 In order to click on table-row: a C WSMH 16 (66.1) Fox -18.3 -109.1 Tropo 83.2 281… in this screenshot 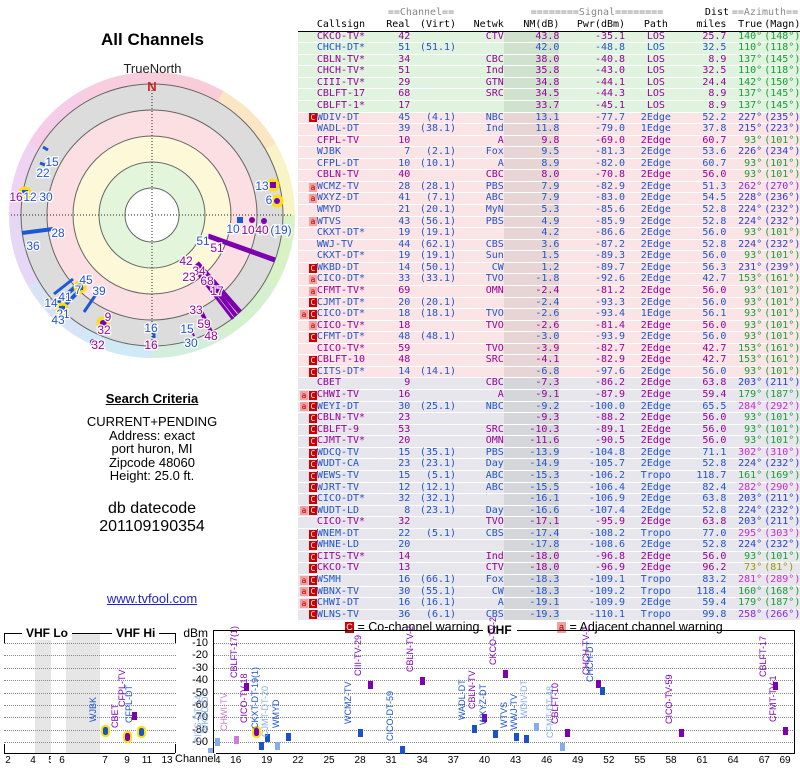, I will do `click(549, 580)`.